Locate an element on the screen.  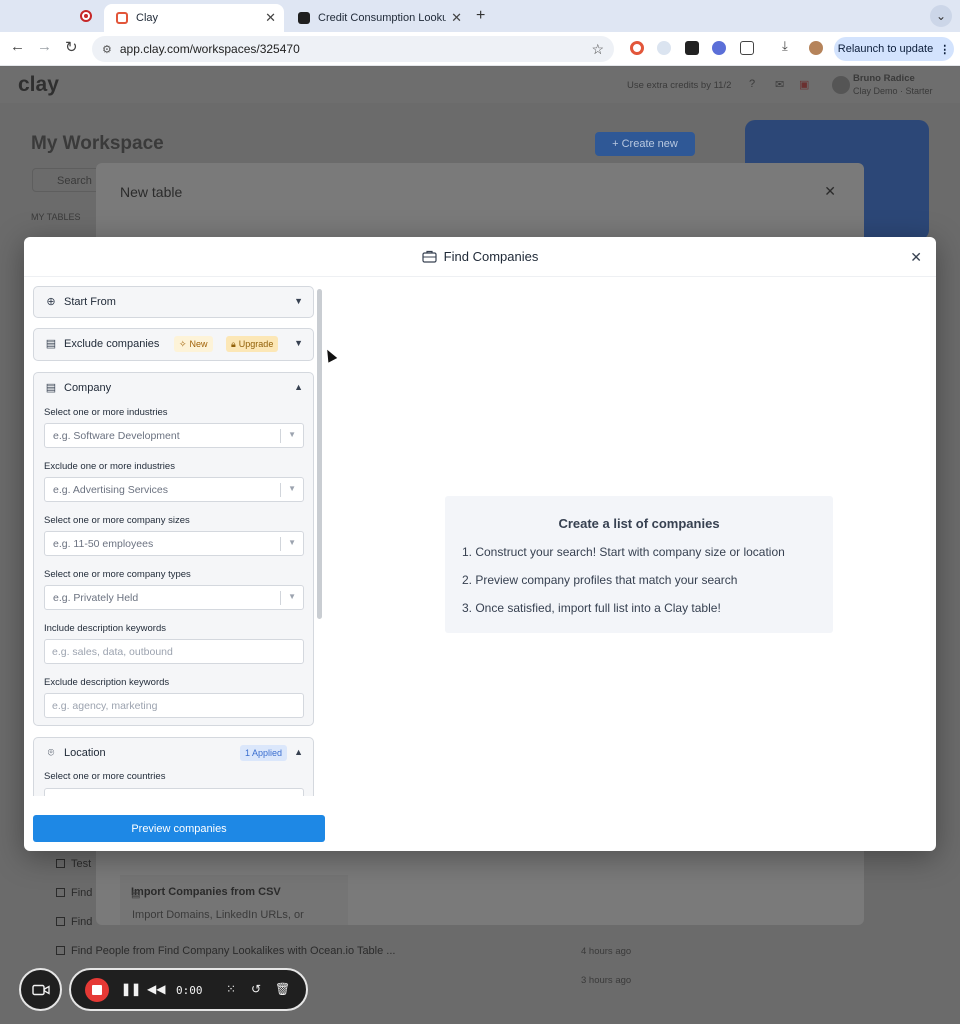
page-title: My Workspace is located at coordinates (97, 143).